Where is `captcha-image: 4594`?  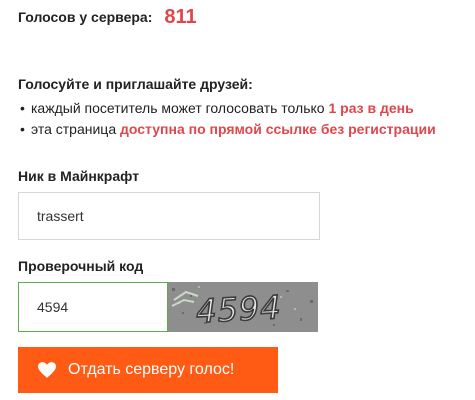 captcha-image: 4594 is located at coordinates (243, 307).